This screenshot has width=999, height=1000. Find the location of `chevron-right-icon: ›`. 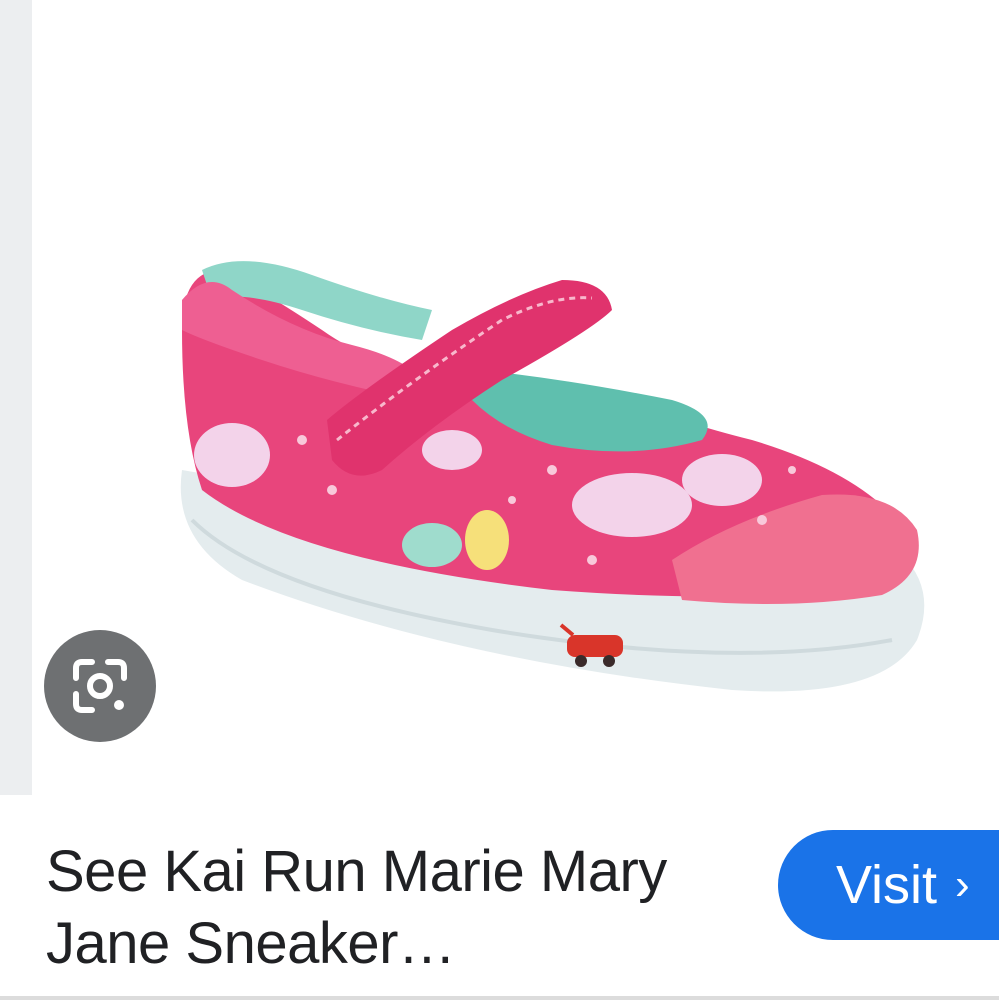

chevron-right-icon: › is located at coordinates (962, 884).